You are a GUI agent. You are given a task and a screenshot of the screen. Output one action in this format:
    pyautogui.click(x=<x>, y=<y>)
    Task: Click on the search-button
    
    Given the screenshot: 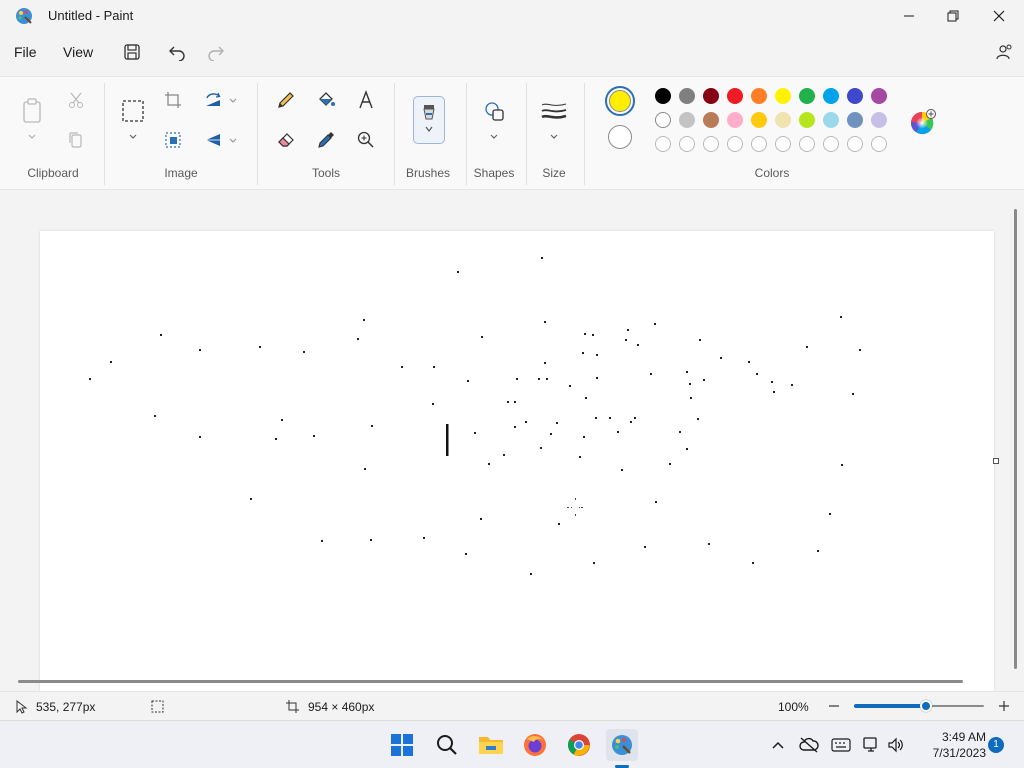 What is the action you would take?
    pyautogui.click(x=447, y=745)
    